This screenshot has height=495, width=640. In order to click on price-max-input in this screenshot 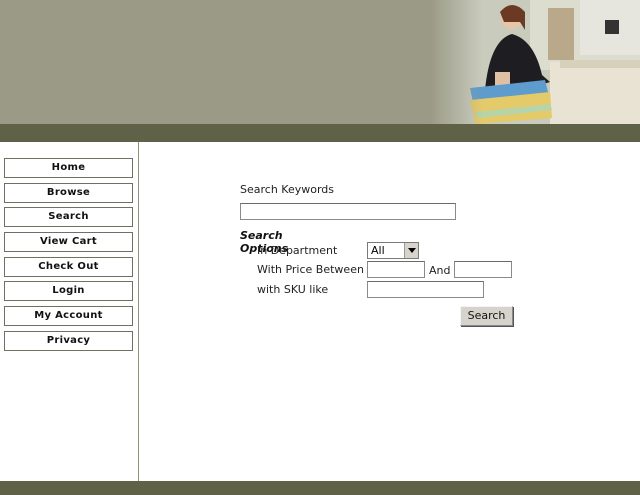, I will do `click(483, 269)`.